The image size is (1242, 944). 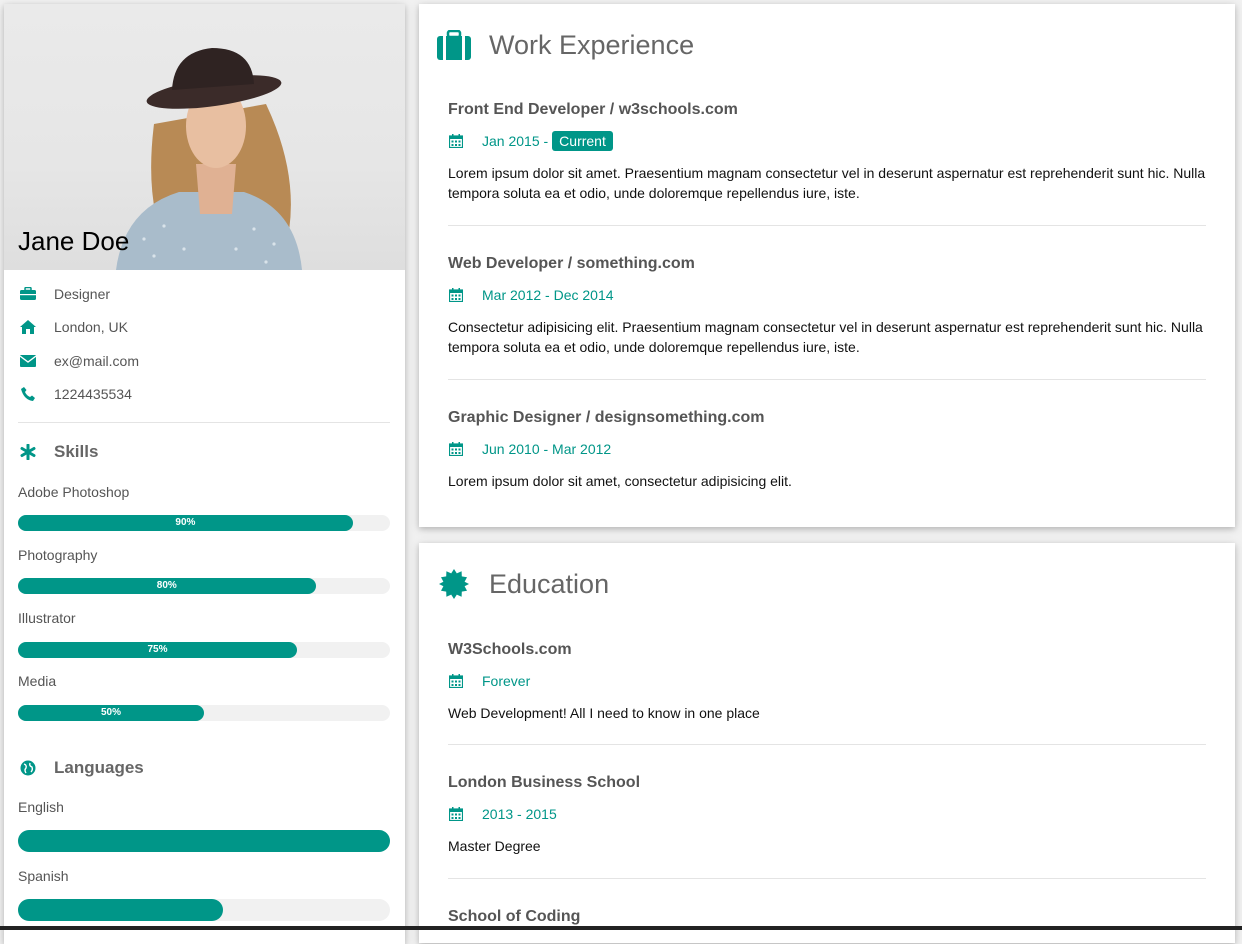 What do you see at coordinates (28, 294) in the screenshot?
I see `briefcase-icon` at bounding box center [28, 294].